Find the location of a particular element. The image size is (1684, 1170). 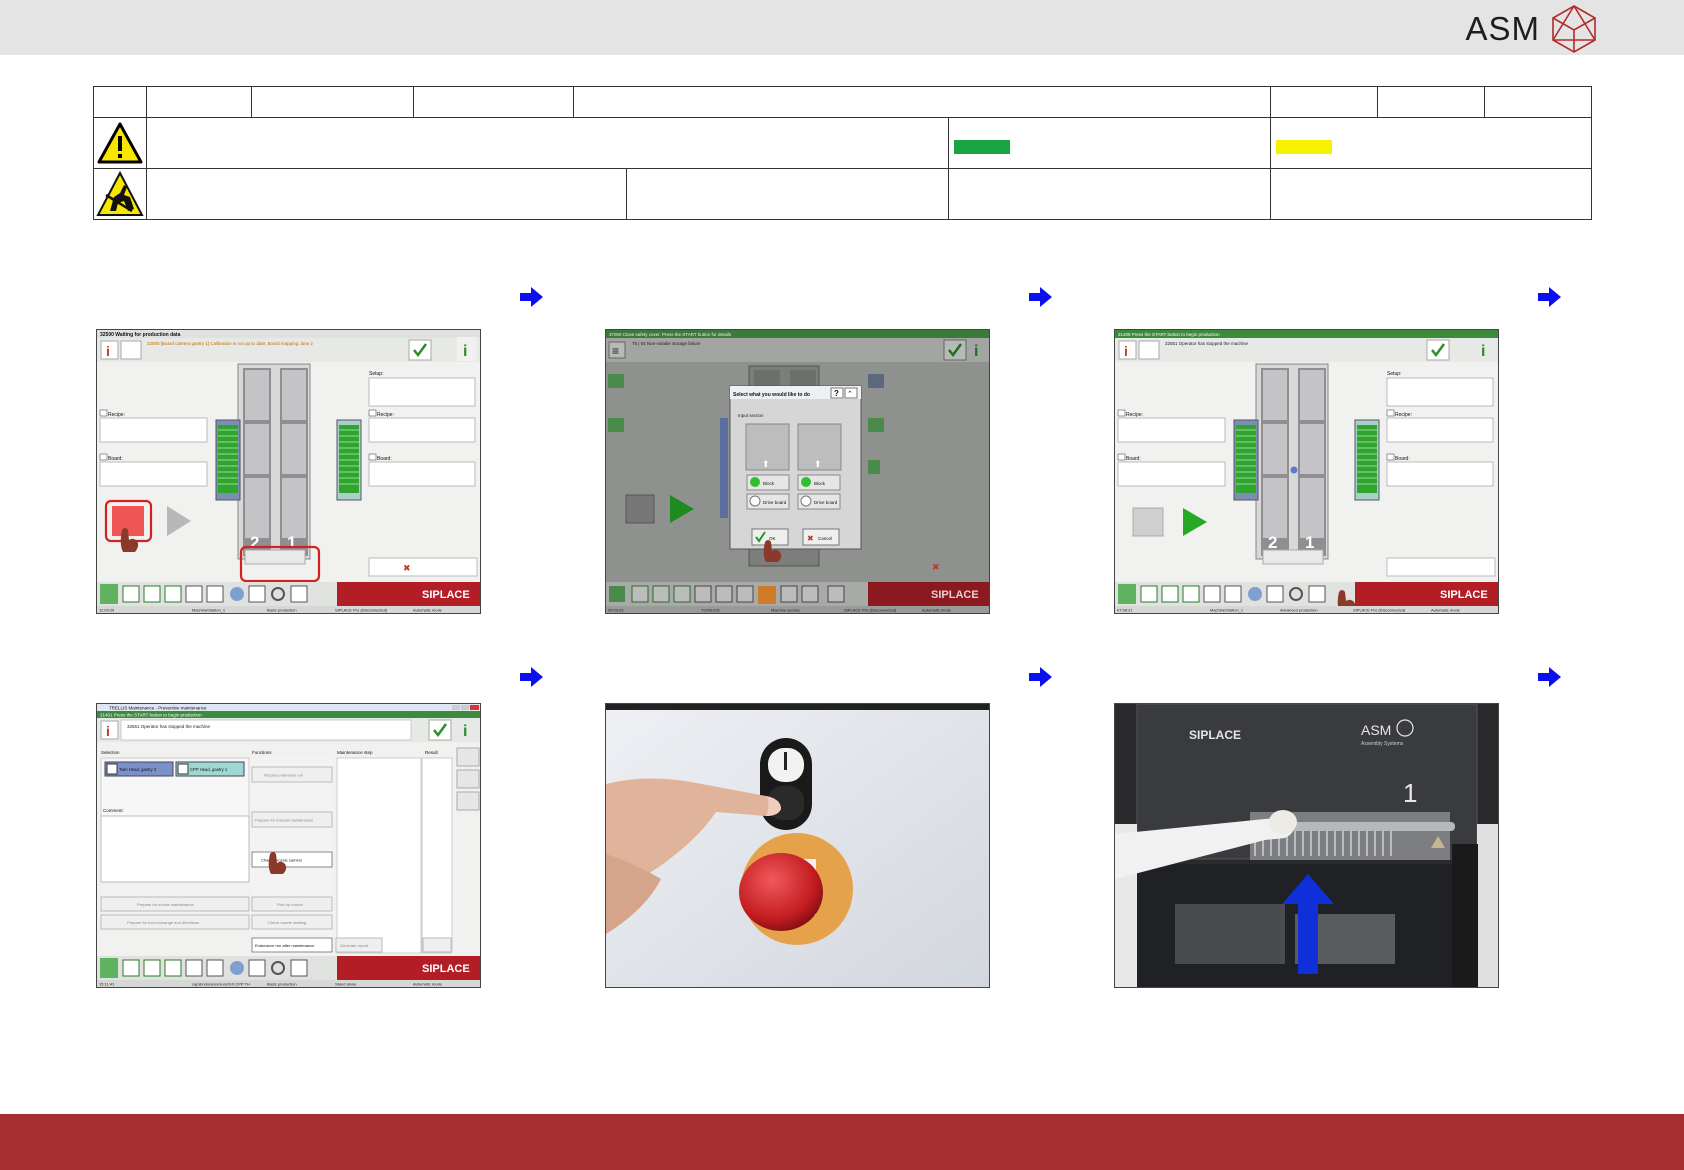

toolbar-gear-icon is located at coordinates (789, 594).